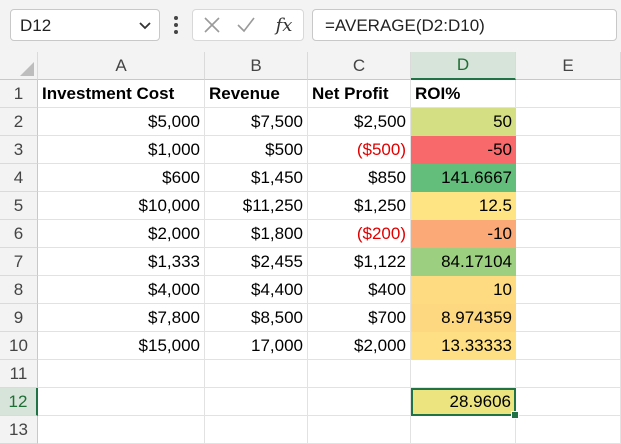 Image resolution: width=621 pixels, height=444 pixels. Describe the element at coordinates (359, 94) in the screenshot. I see `cell-c1: Net Profit` at that location.